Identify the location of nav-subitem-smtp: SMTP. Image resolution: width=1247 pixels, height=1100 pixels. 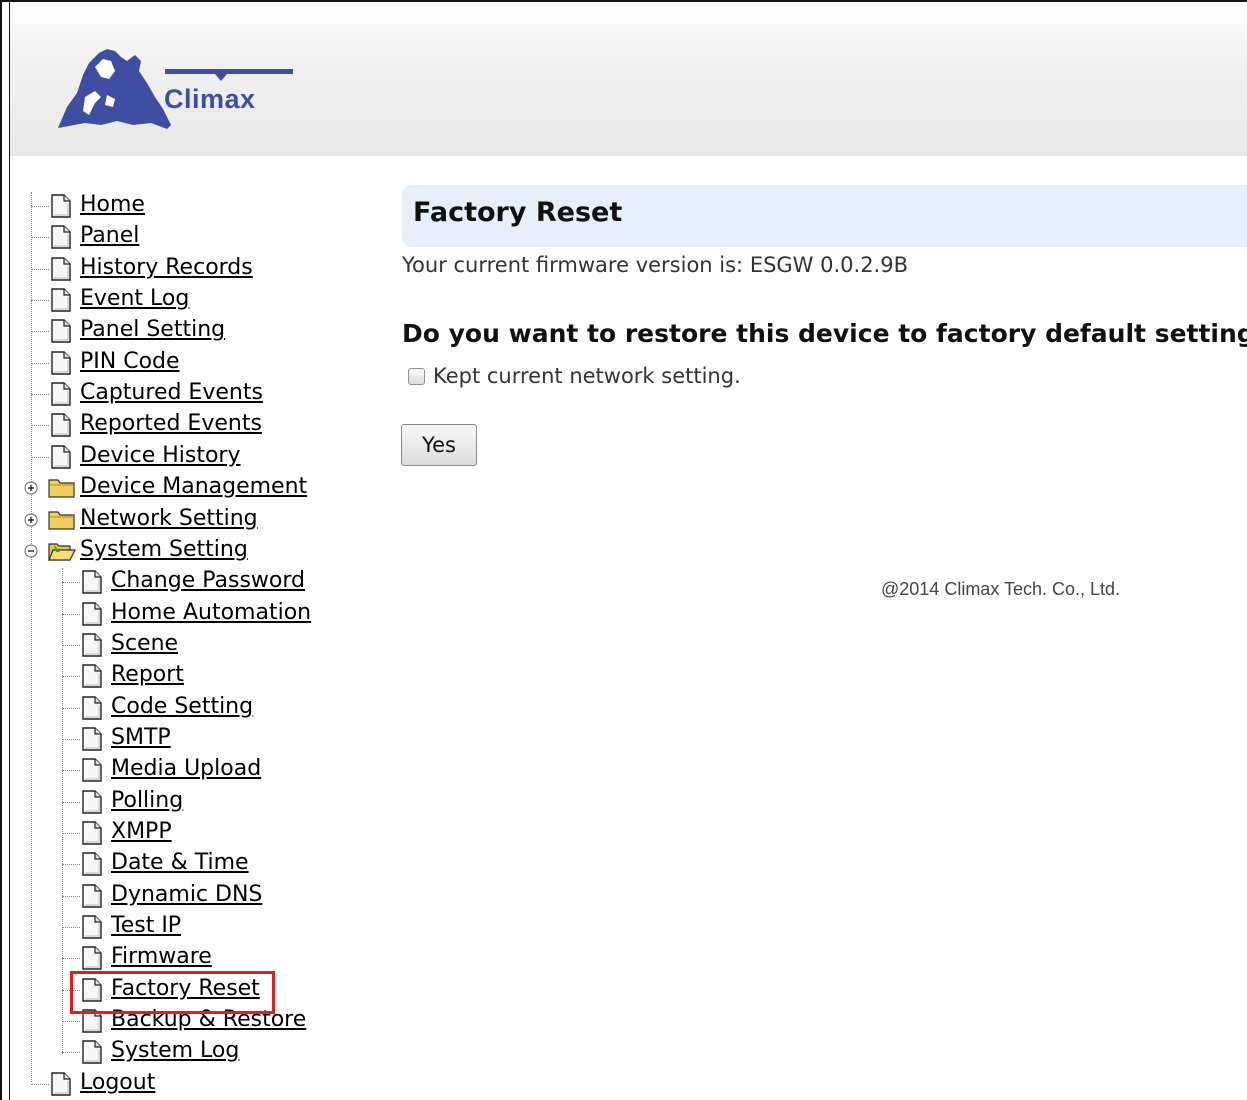
(141, 738).